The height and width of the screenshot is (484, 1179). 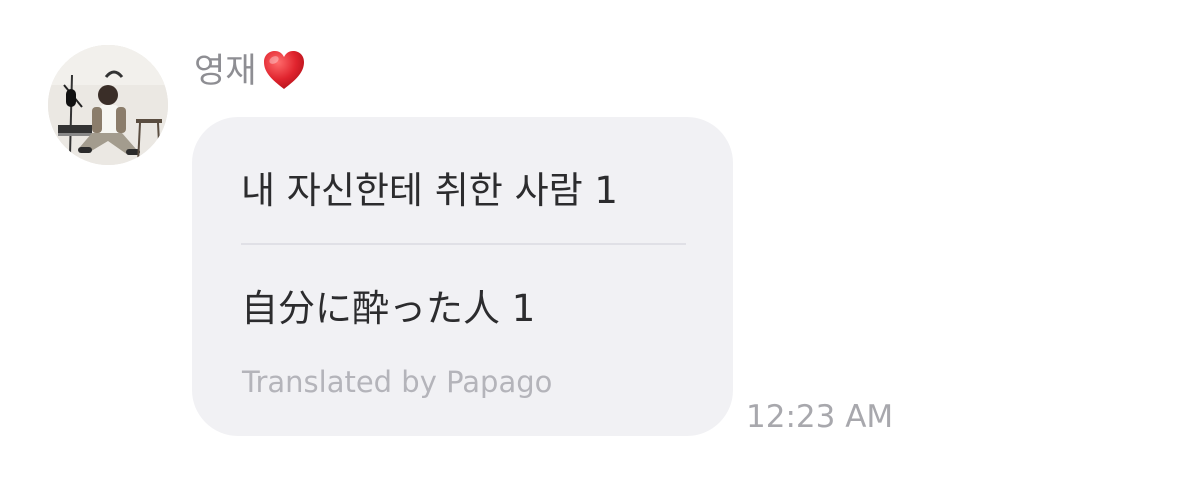 I want to click on sender-header: 영재, so click(x=250, y=71).